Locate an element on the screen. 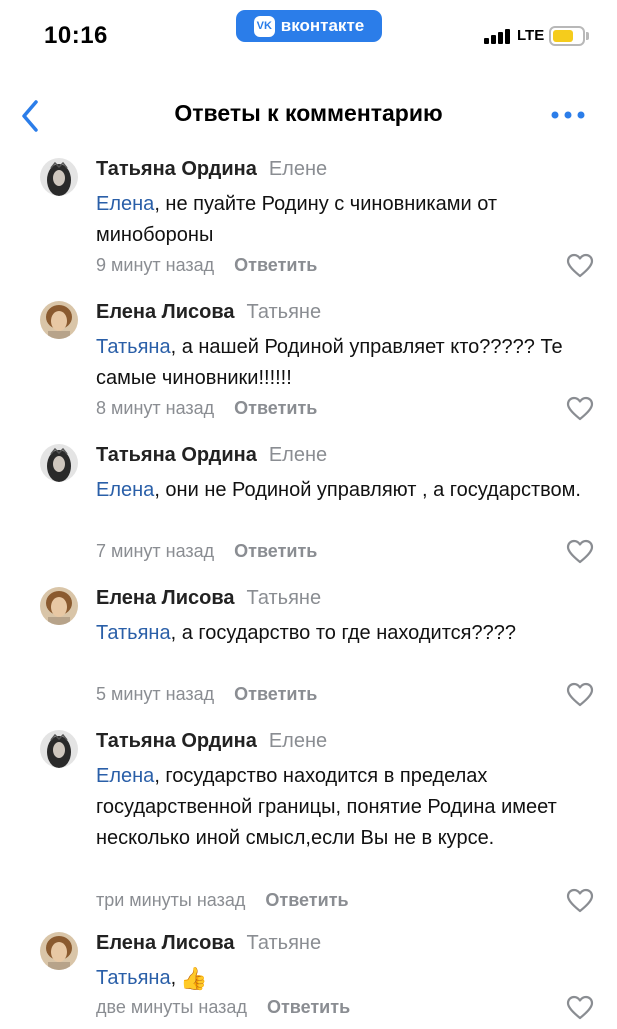 The image size is (617, 1029). comment-meta: 8 минут назад Ответить is located at coordinates (206, 408).